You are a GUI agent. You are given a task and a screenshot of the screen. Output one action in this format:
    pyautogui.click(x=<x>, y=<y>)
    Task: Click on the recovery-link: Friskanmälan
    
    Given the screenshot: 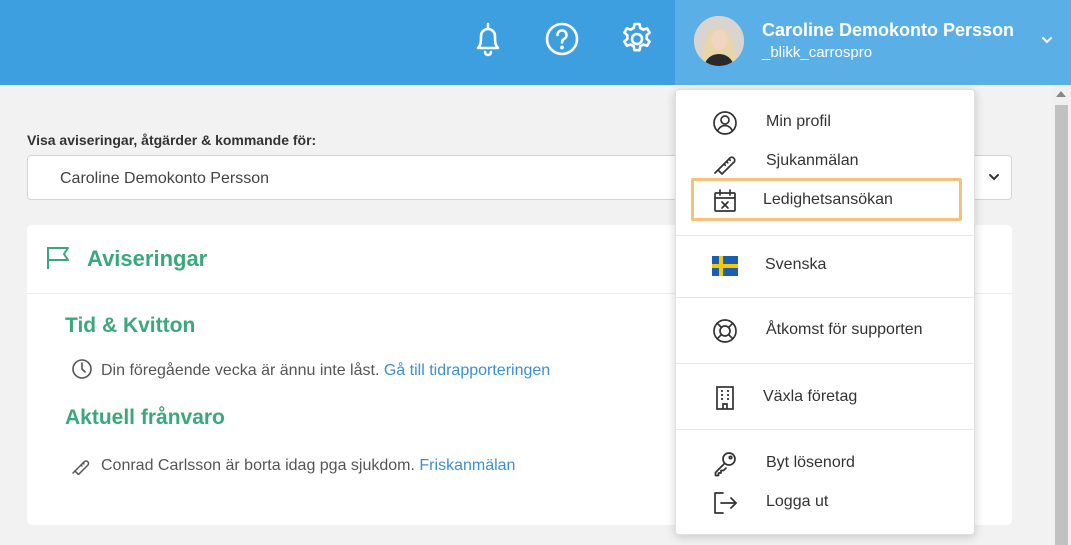 What is the action you would take?
    pyautogui.click(x=467, y=465)
    